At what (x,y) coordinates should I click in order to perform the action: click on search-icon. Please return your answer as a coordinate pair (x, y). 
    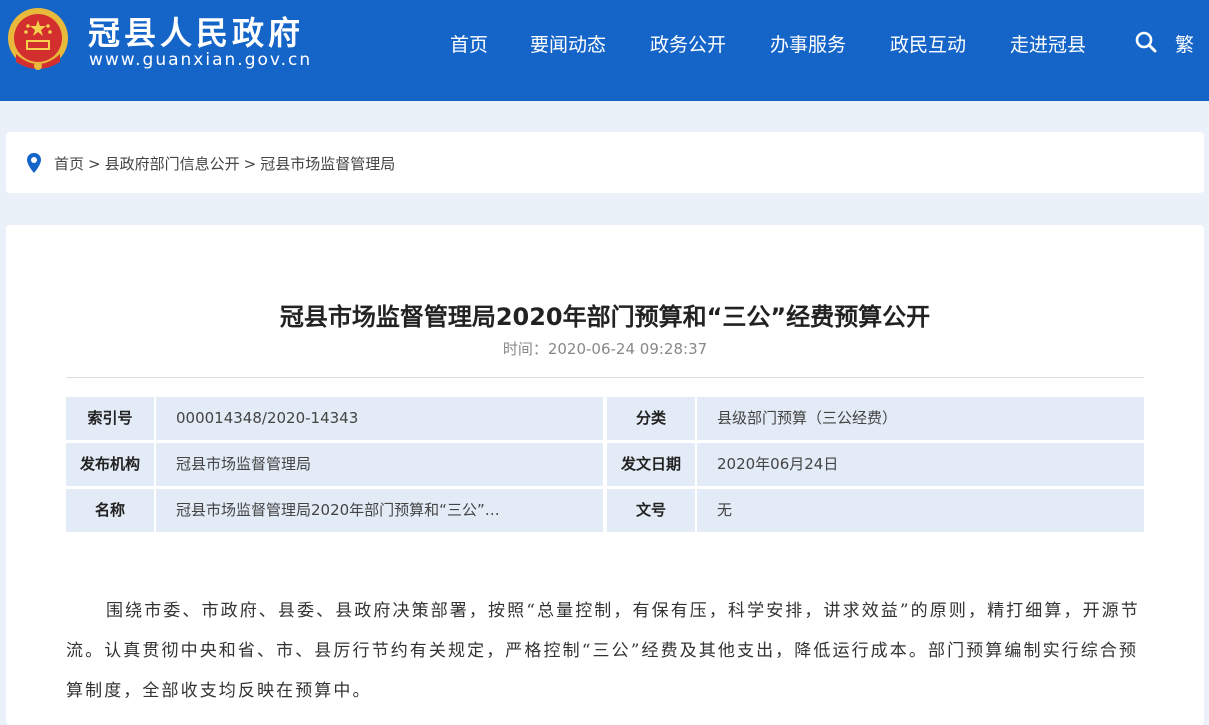
    Looking at the image, I should click on (1146, 42).